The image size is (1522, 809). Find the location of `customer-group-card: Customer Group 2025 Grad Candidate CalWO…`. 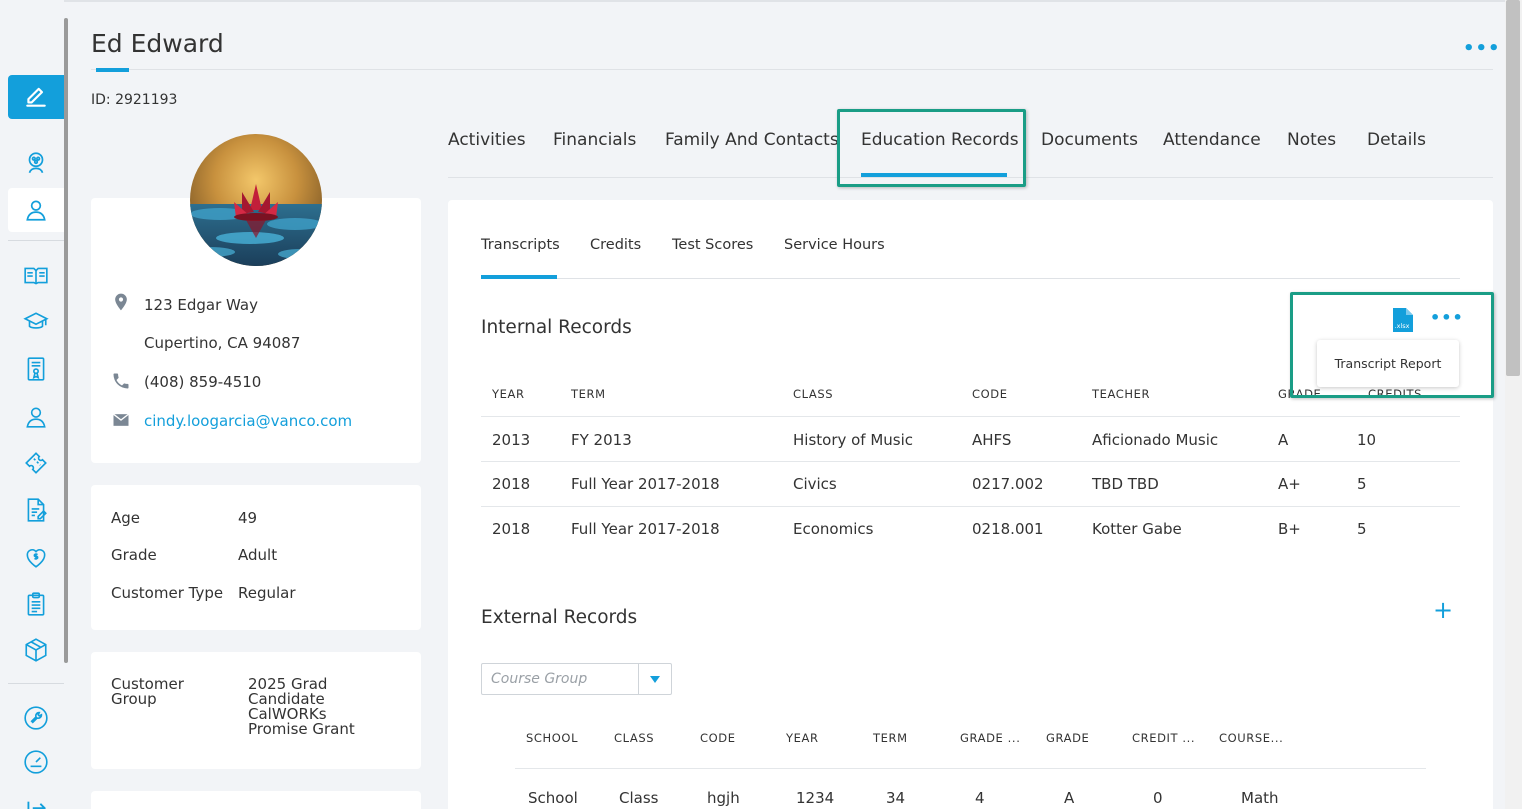

customer-group-card: Customer Group 2025 Grad Candidate CalWO… is located at coordinates (256, 710).